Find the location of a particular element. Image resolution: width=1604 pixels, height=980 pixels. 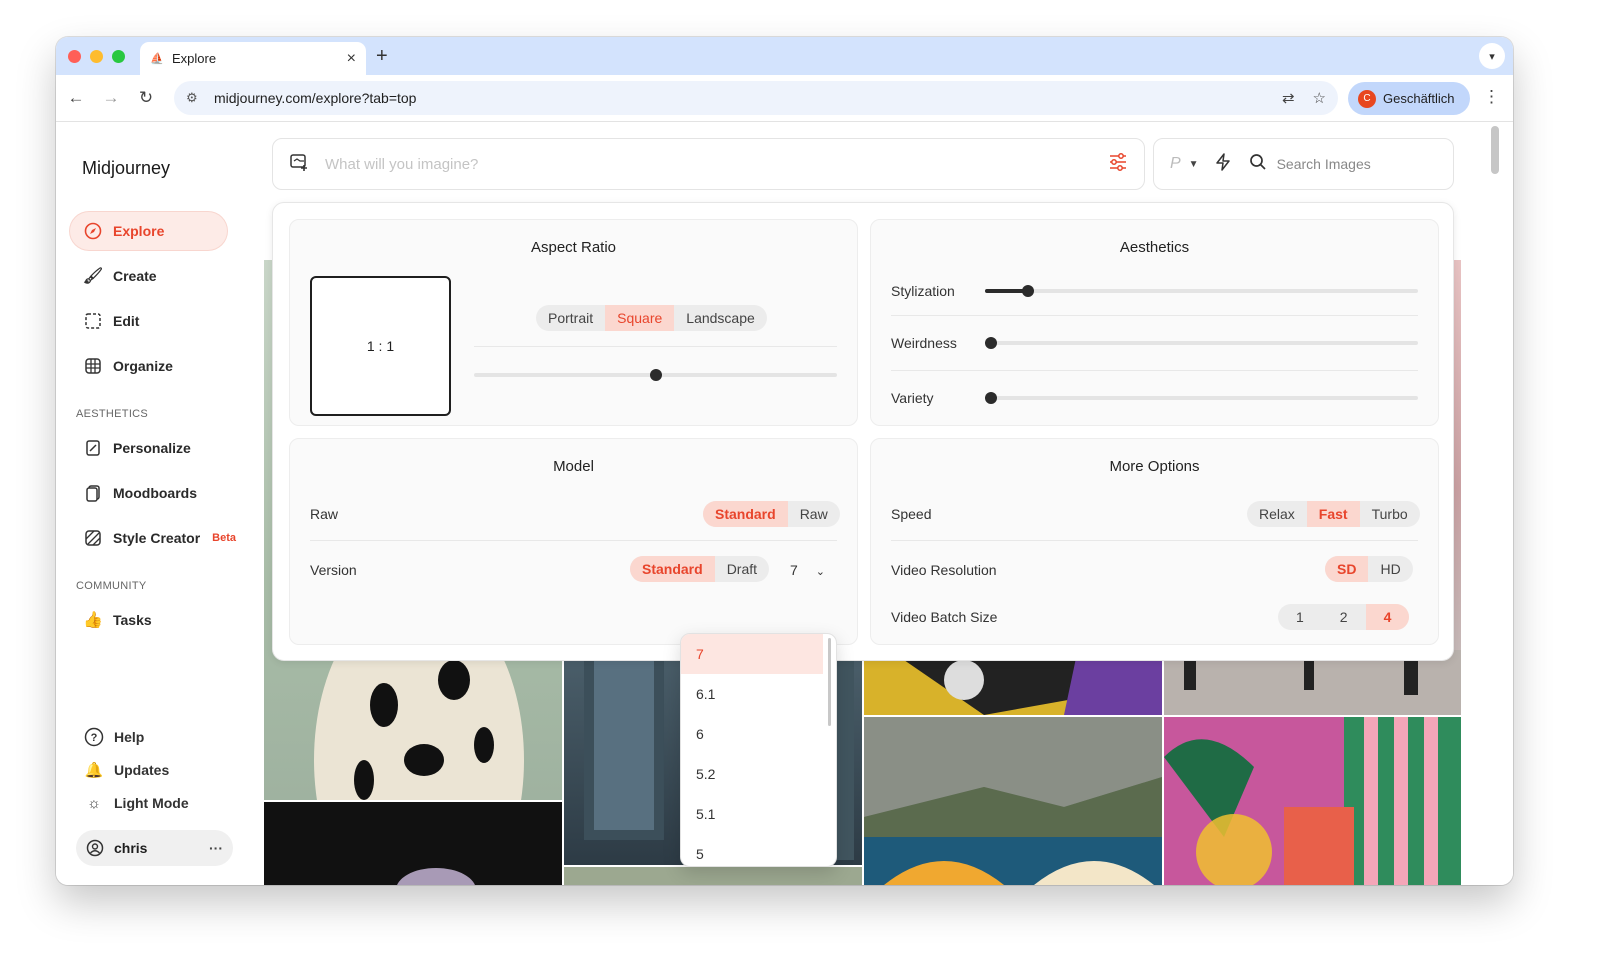

aesthetics-card: Aesthetics Stylization Weirdness Variety is located at coordinates (1154, 322).